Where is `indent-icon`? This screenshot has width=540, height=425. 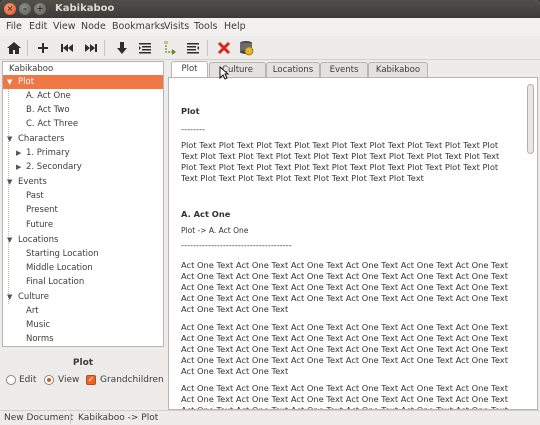 indent-icon is located at coordinates (145, 48).